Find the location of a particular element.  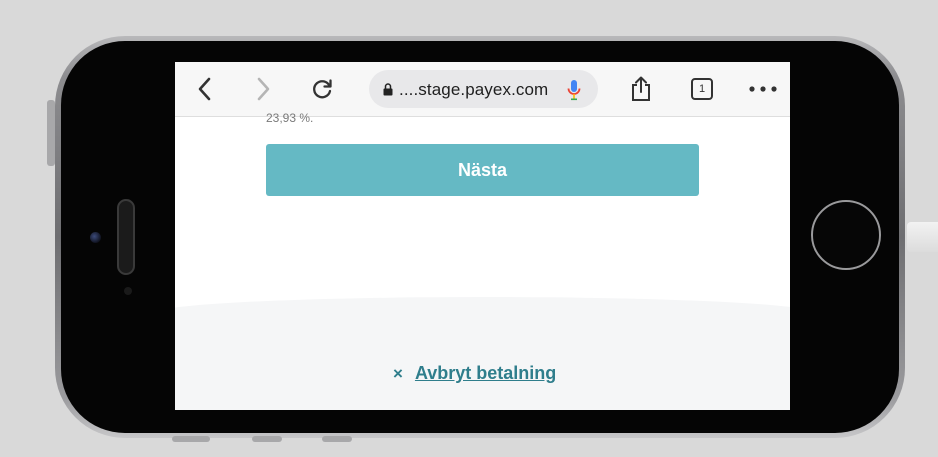

lock-icon is located at coordinates (388, 92).